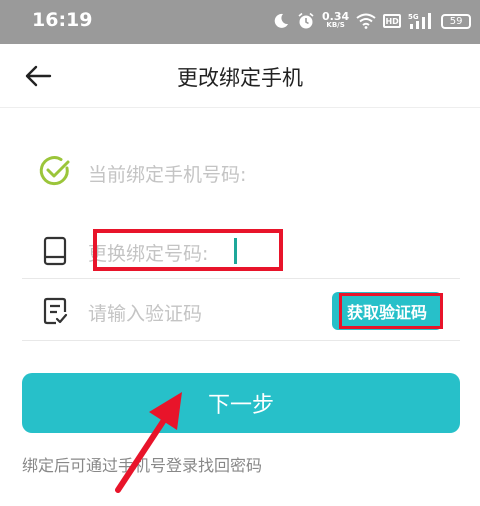  What do you see at coordinates (240, 22) in the screenshot?
I see `status-bar: 16:19 0.34 KB/S HD 5G 59` at bounding box center [240, 22].